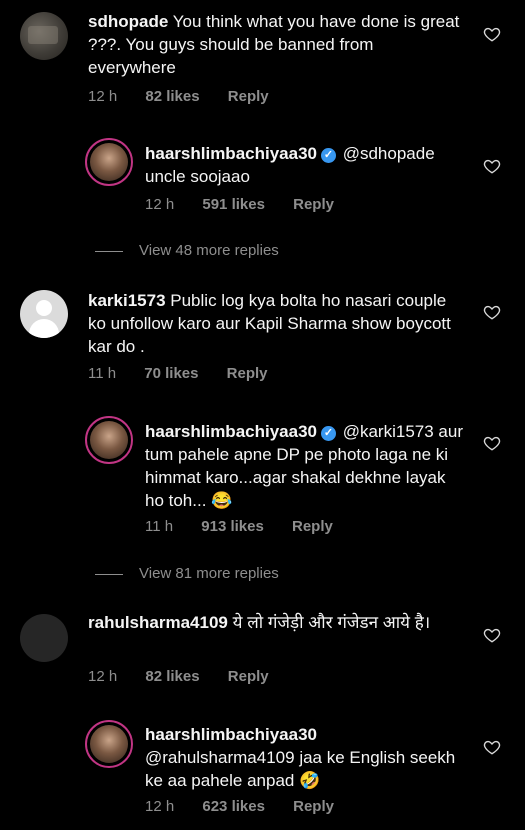  I want to click on view-more-label: View 81 more replies, so click(209, 573).